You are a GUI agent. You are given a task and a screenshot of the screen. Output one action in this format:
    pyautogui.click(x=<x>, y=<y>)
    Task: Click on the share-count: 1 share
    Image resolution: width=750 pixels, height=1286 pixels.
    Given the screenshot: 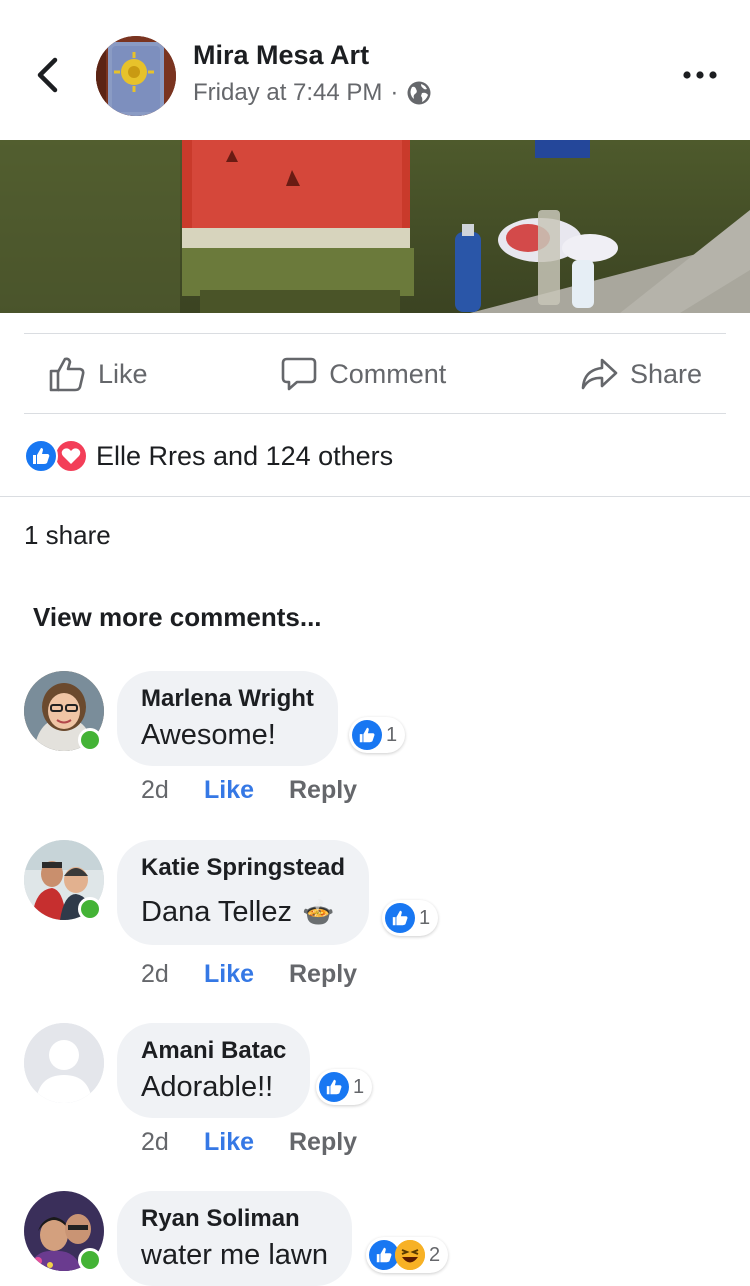 What is the action you would take?
    pyautogui.click(x=67, y=535)
    